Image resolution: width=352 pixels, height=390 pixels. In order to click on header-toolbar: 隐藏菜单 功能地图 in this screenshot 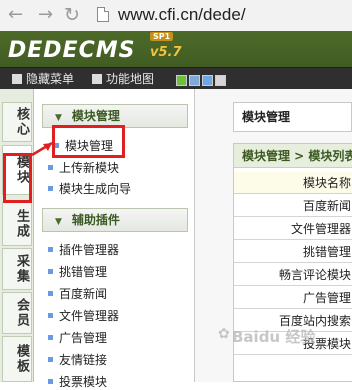, I will do `click(176, 78)`.